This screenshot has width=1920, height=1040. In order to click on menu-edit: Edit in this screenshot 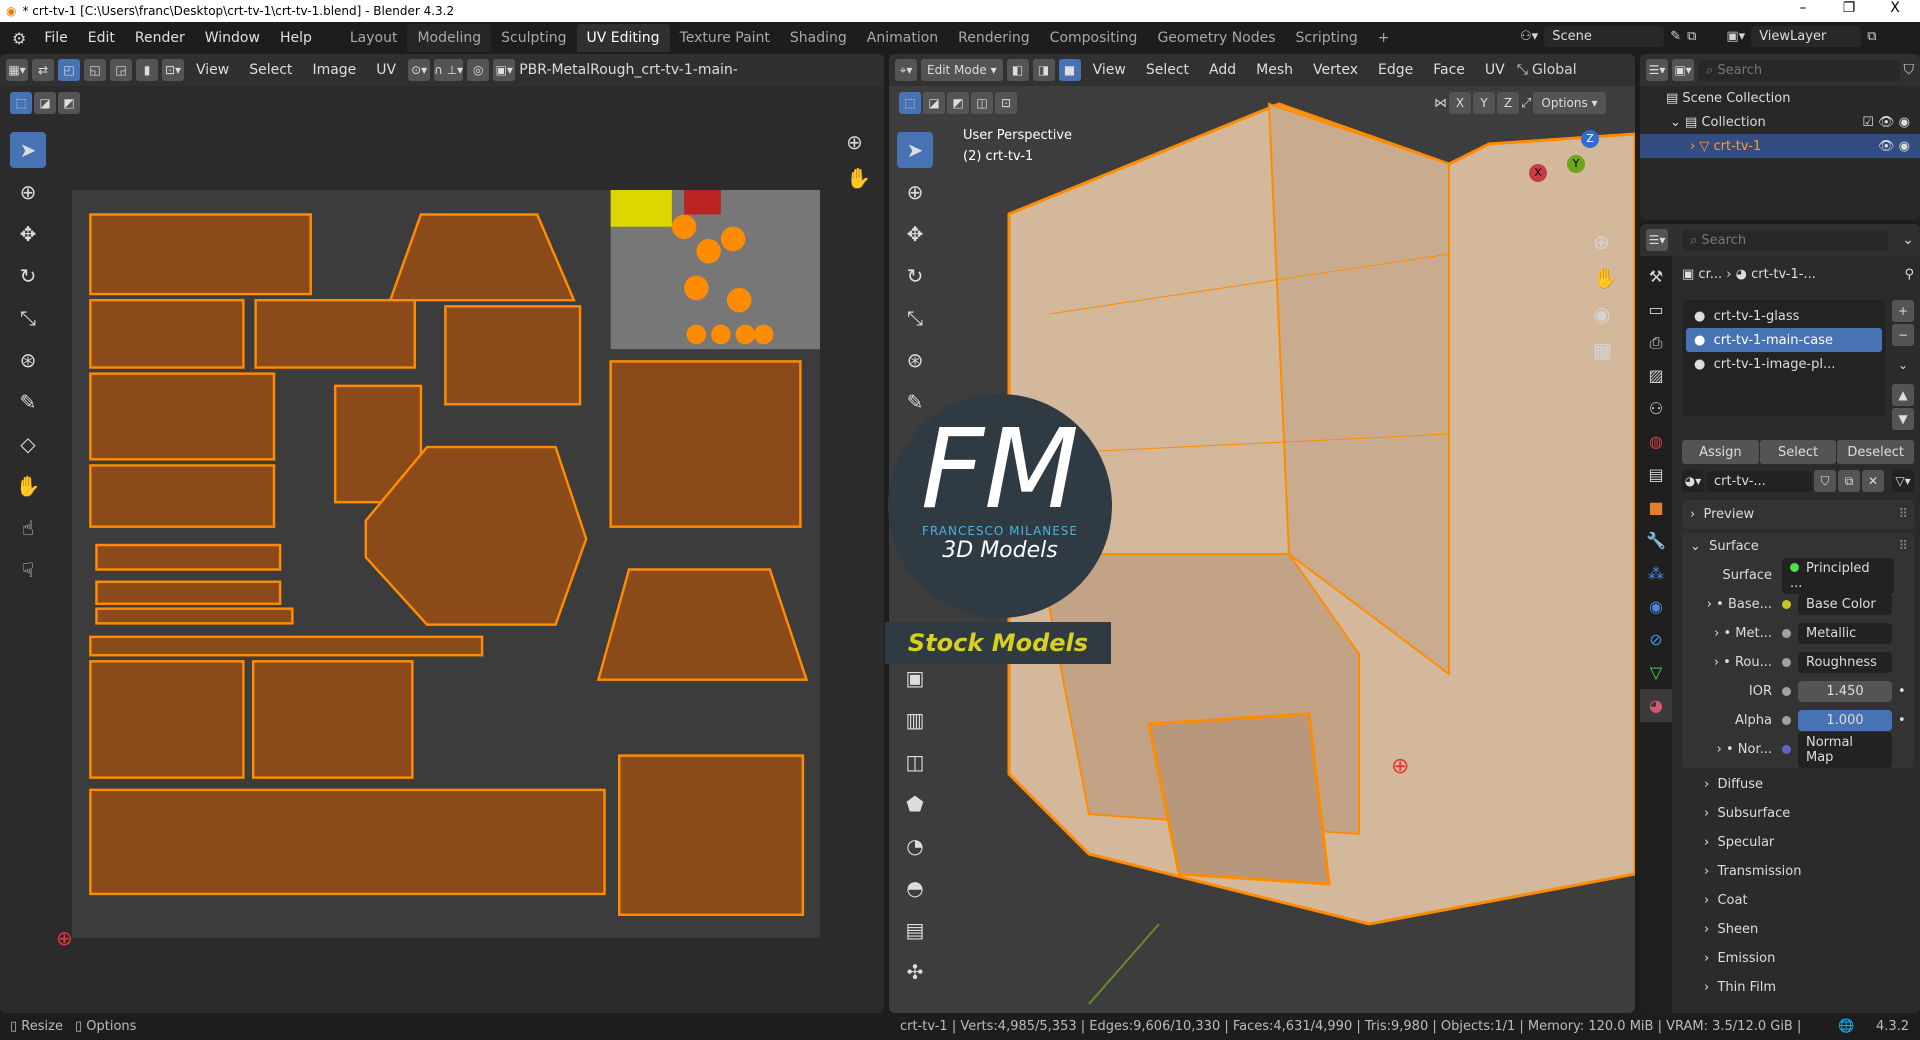, I will do `click(101, 38)`.